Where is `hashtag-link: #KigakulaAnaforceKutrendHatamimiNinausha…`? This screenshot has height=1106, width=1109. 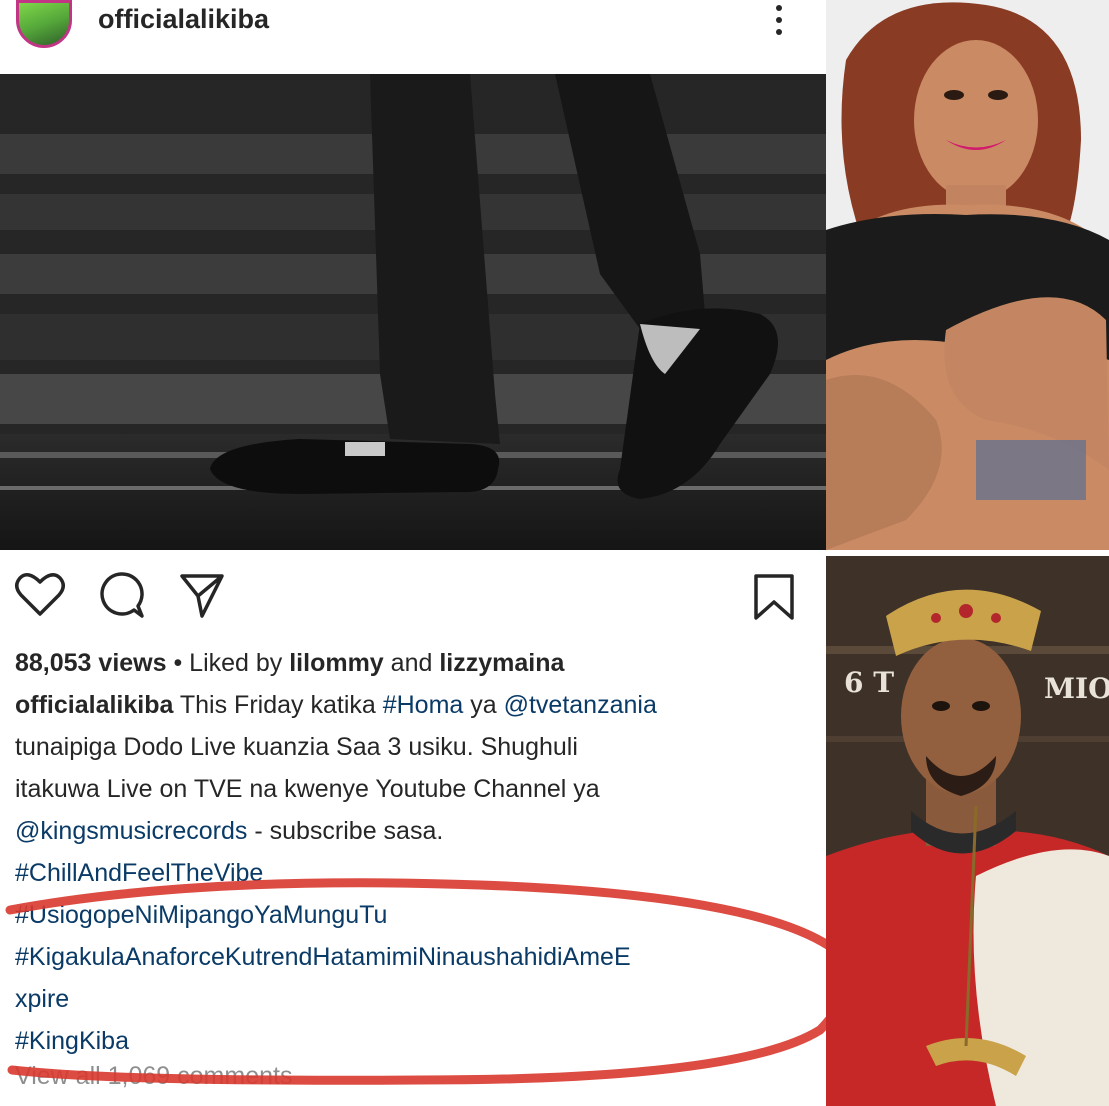 hashtag-link: #KigakulaAnaforceKutrendHatamimiNinausha… is located at coordinates (415, 957).